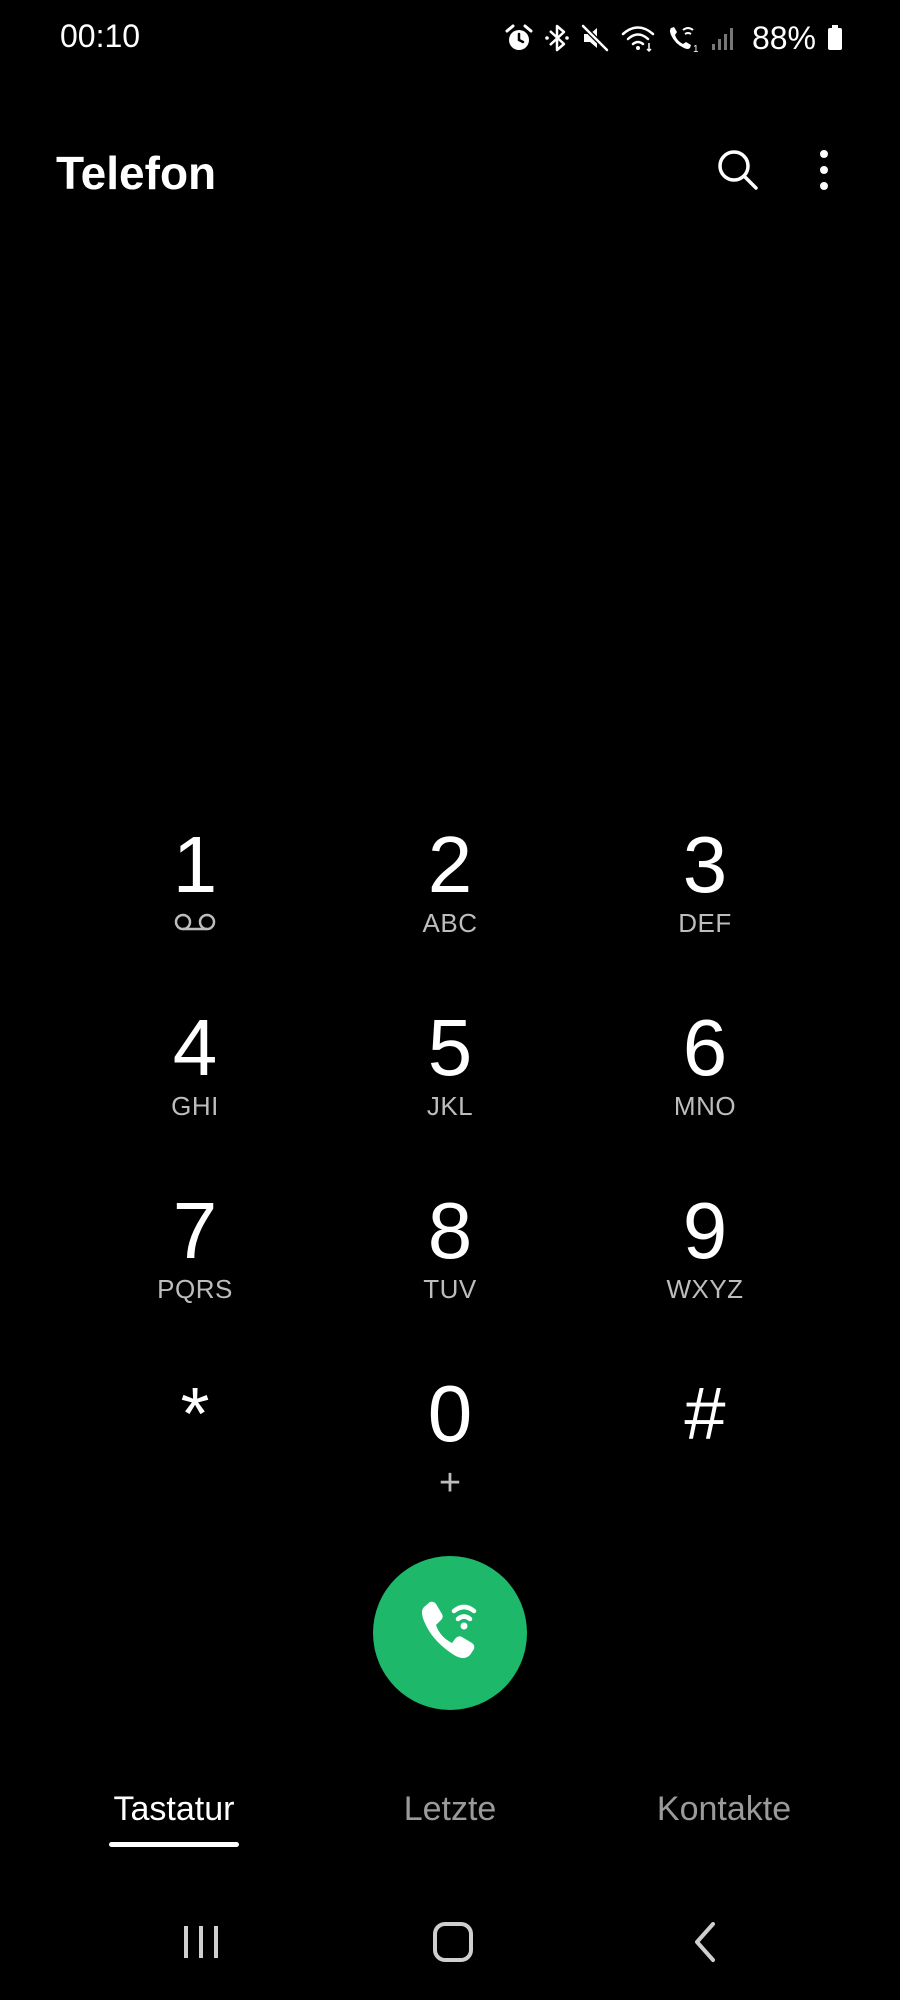 The height and width of the screenshot is (2000, 900). I want to click on more-options-button, so click(824, 172).